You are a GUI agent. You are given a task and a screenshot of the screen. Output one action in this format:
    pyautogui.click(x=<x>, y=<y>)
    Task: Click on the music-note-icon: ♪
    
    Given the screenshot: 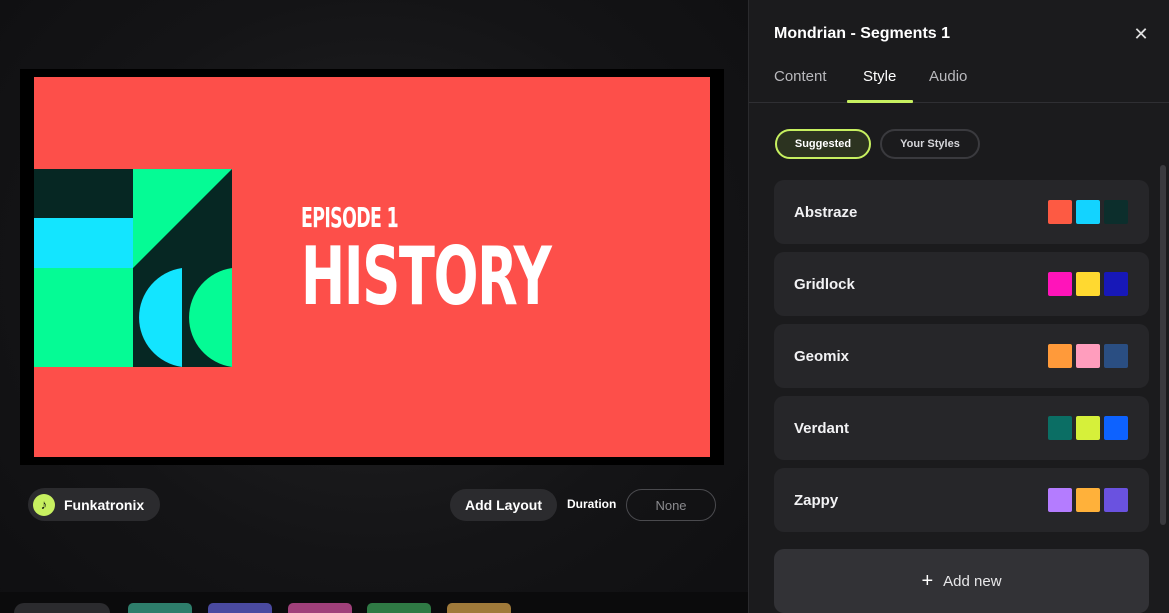 What is the action you would take?
    pyautogui.click(x=44, y=504)
    